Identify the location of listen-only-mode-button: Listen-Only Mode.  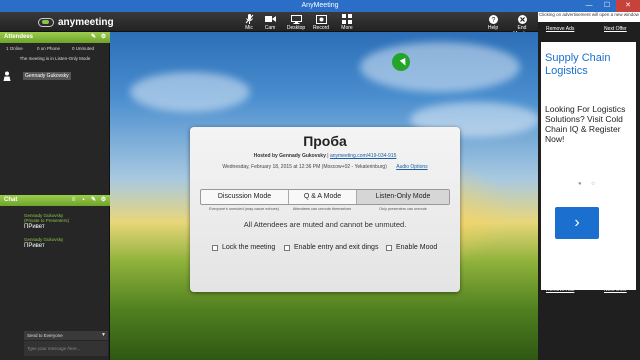
(403, 197).